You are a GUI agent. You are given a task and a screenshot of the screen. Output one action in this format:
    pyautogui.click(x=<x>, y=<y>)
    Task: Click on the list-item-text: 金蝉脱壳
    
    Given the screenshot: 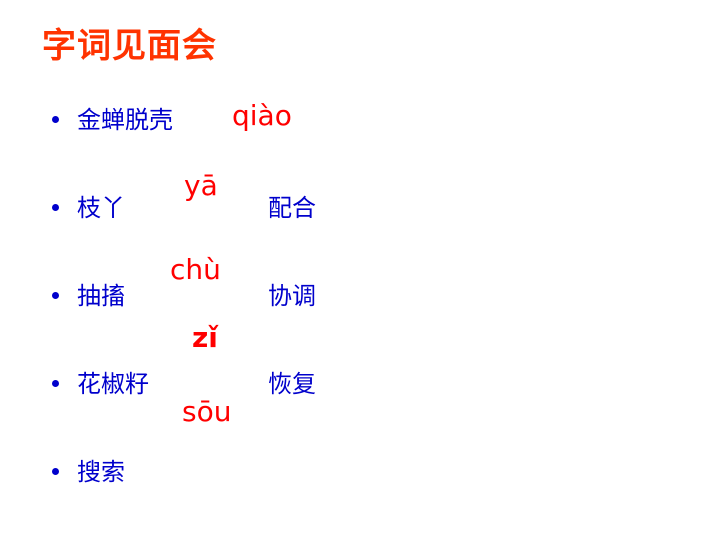 What is the action you would take?
    pyautogui.click(x=125, y=120)
    